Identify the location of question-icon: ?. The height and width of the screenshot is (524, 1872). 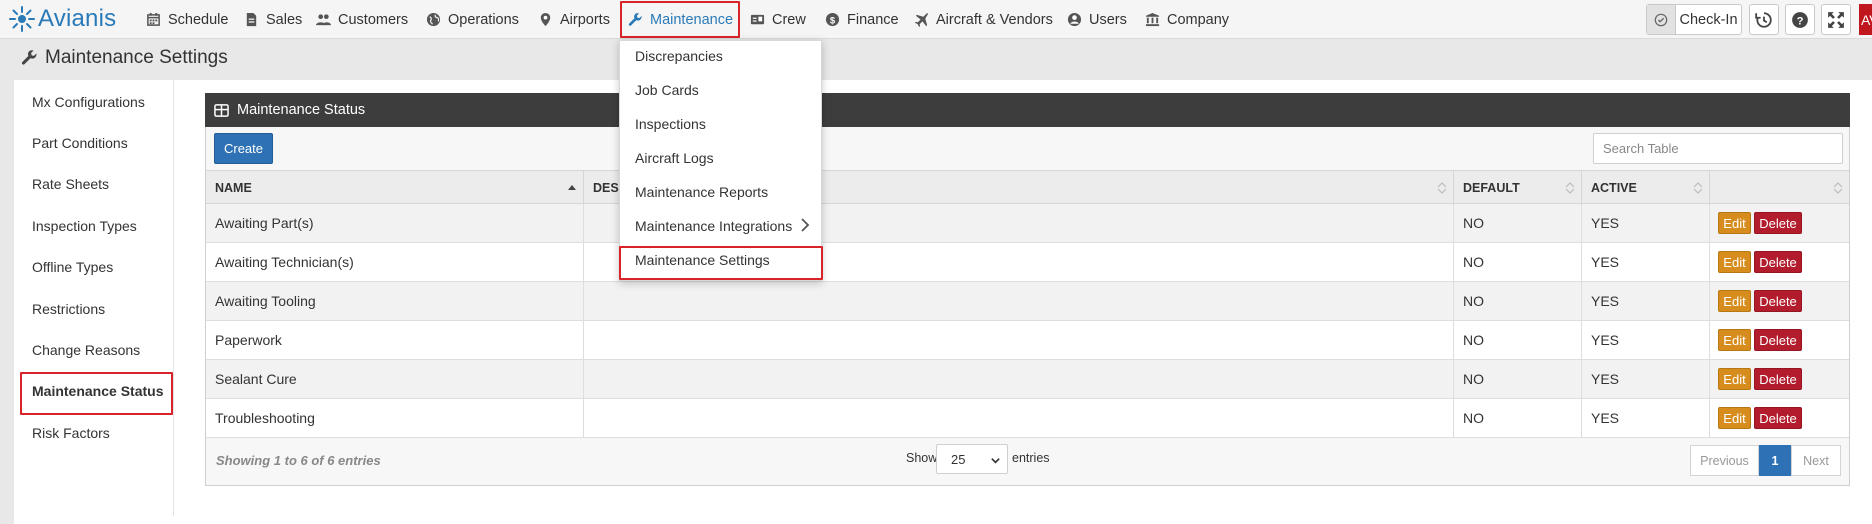
(1800, 19).